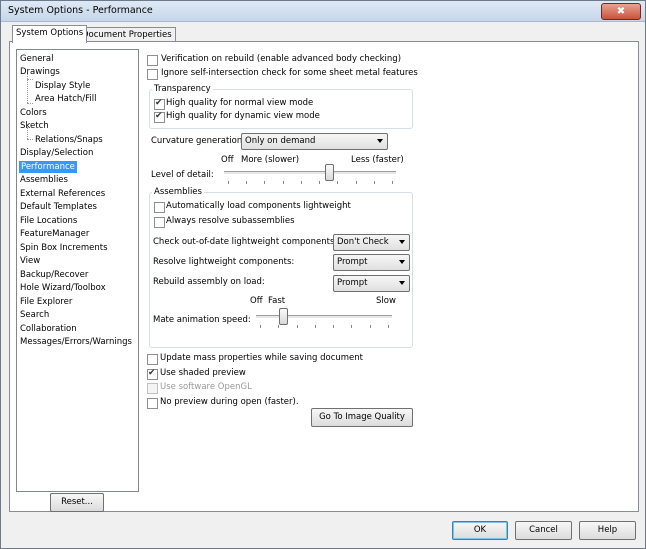  Describe the element at coordinates (281, 109) in the screenshot. I see `transparency-group` at that location.